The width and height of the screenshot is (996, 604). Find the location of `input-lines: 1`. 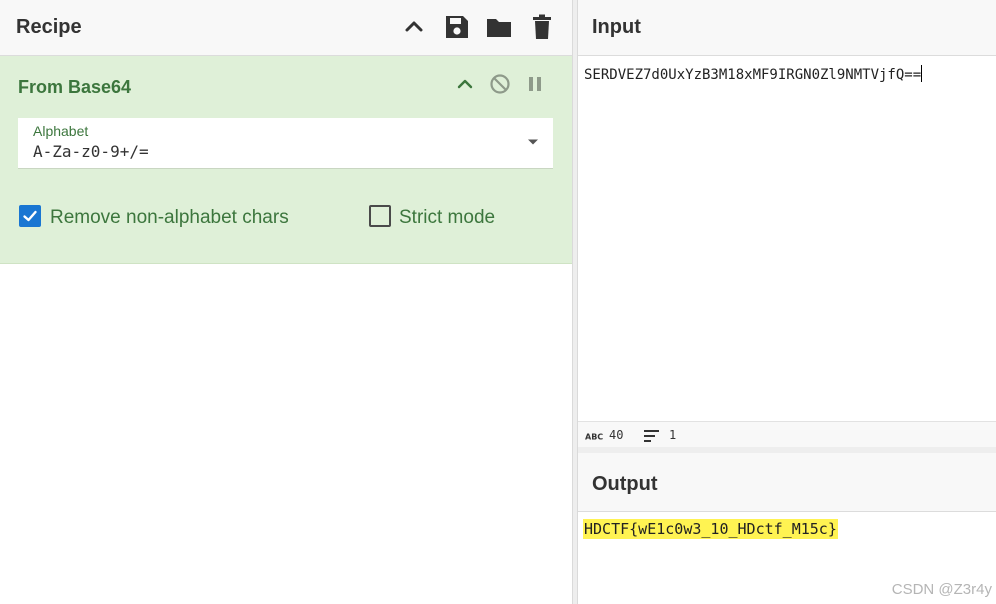

input-lines: 1 is located at coordinates (673, 435).